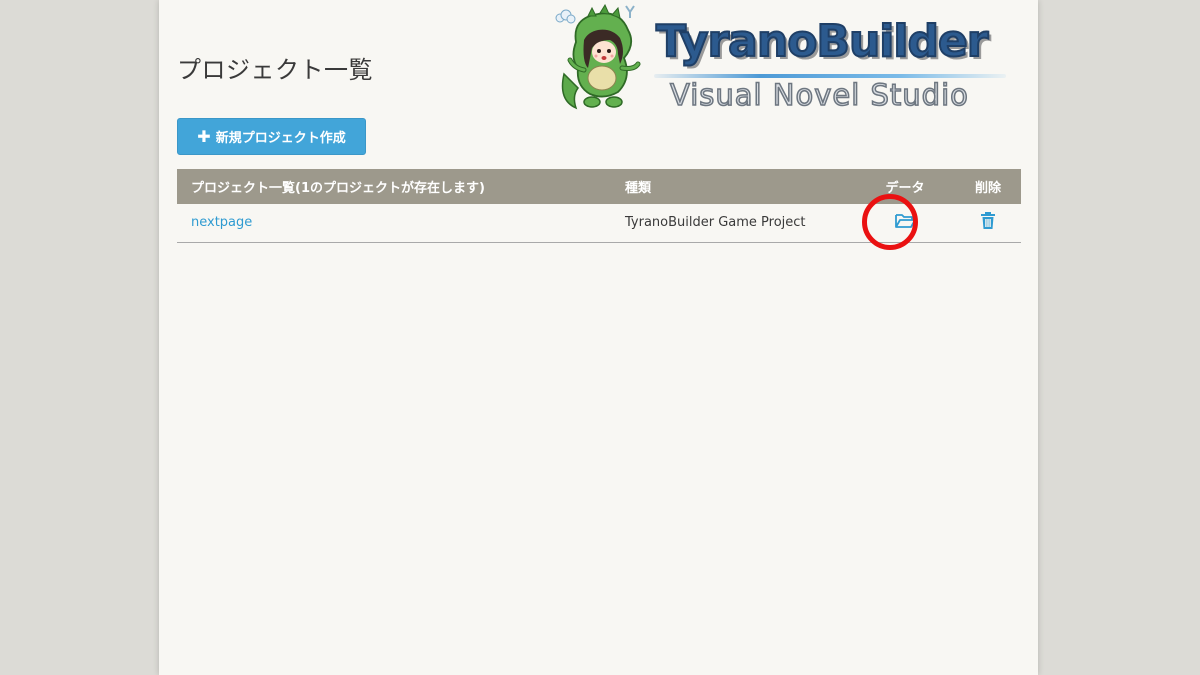  I want to click on header-data: データ, so click(905, 188).